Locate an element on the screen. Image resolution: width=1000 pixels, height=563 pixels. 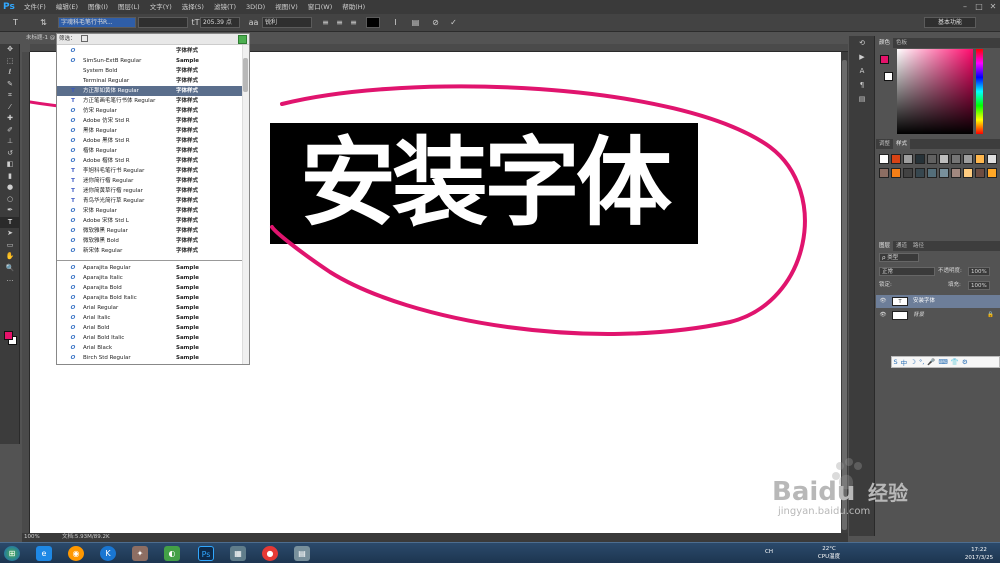
ime-item: 👕 is located at coordinates (954, 362).